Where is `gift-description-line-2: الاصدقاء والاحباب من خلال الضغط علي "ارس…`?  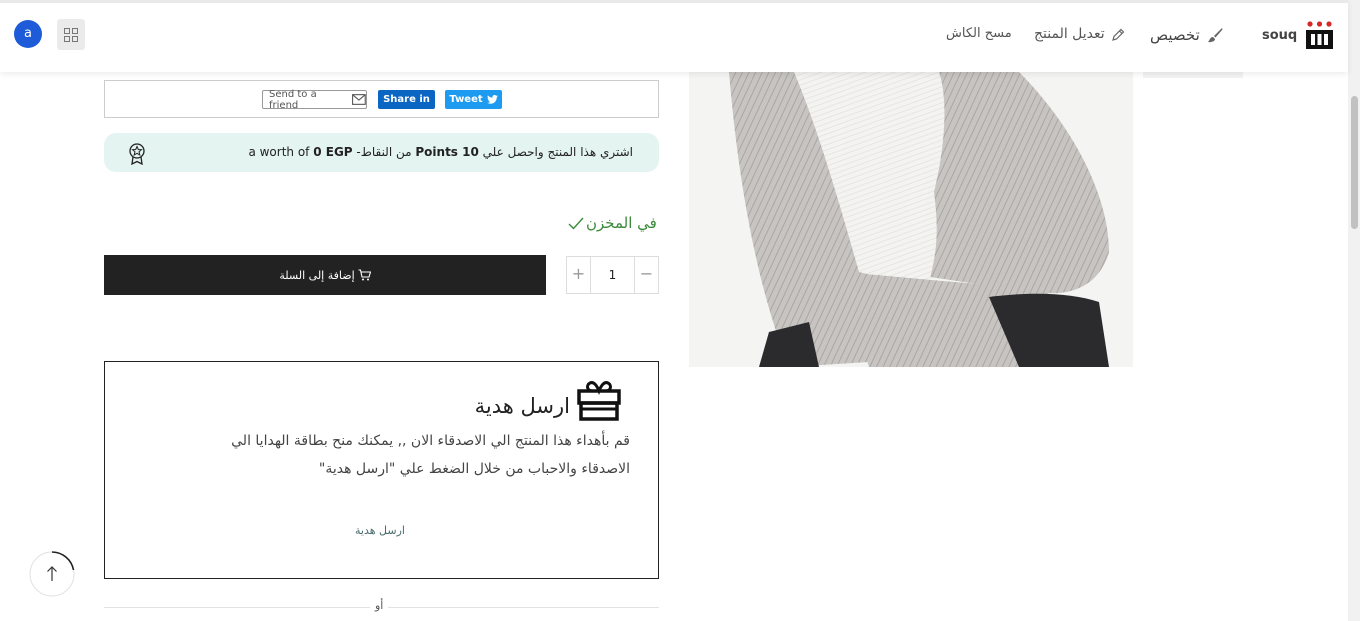 gift-description-line-2: الاصدقاء والاحباب من خلال الضغط علي "ارس… is located at coordinates (474, 469).